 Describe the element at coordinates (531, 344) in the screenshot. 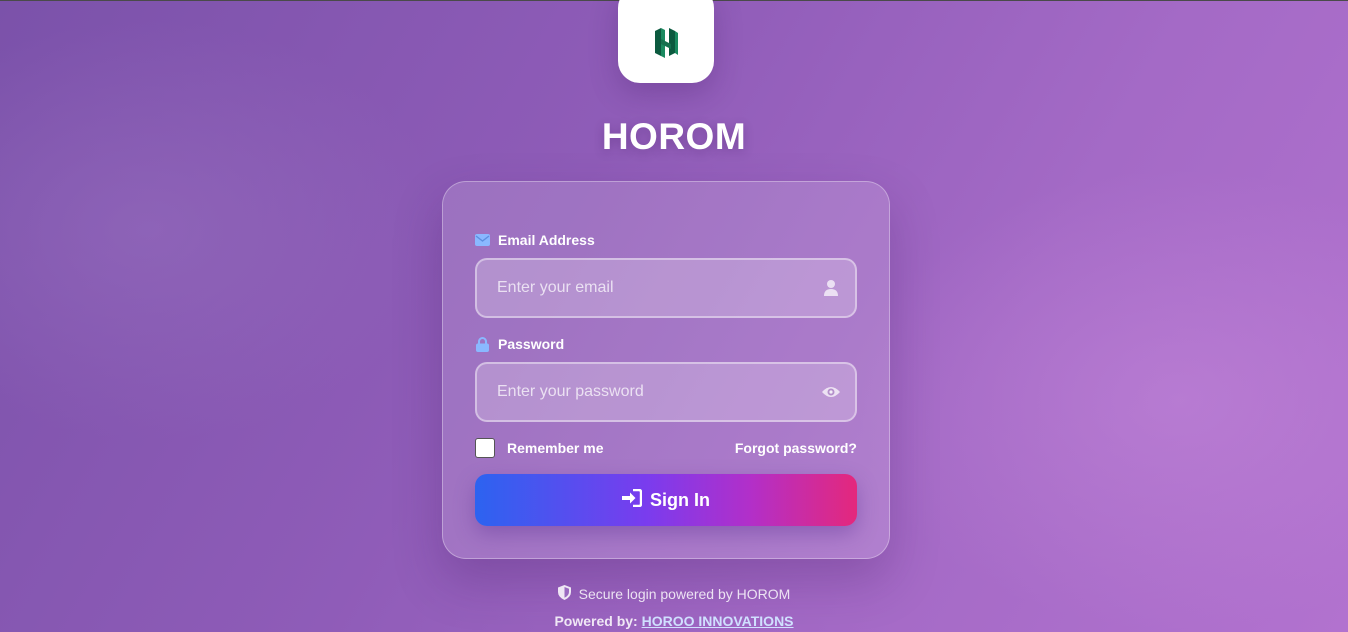

I see `password-label-text: Password` at that location.